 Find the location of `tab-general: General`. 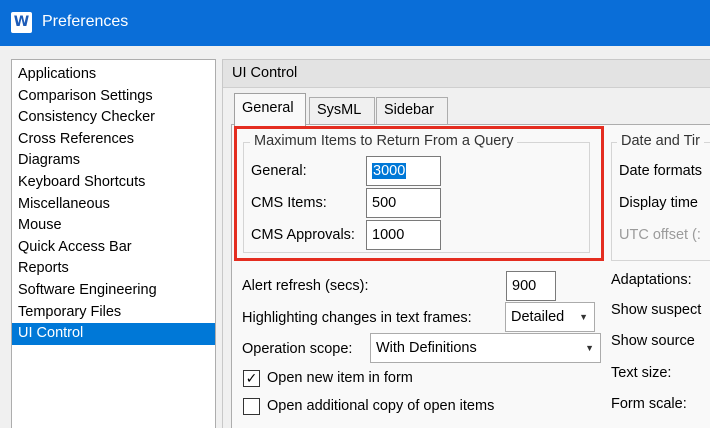

tab-general: General is located at coordinates (270, 109).